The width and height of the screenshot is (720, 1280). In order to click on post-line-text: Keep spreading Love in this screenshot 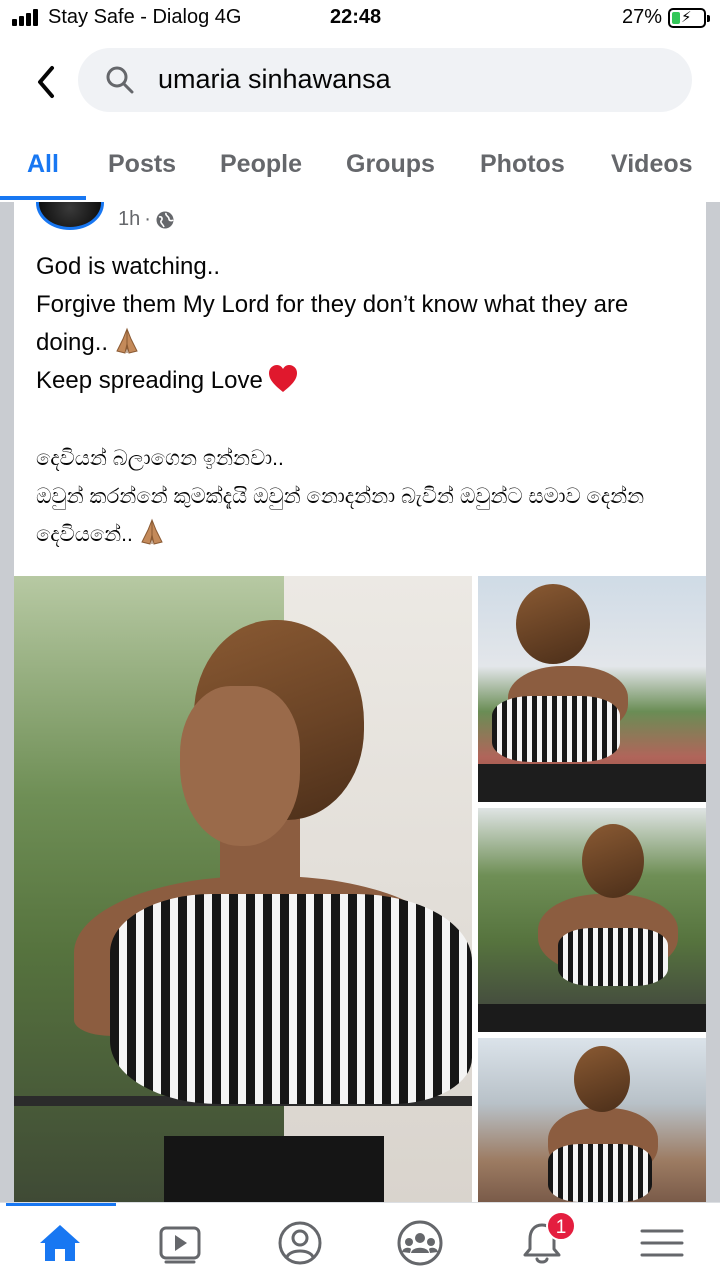, I will do `click(149, 380)`.